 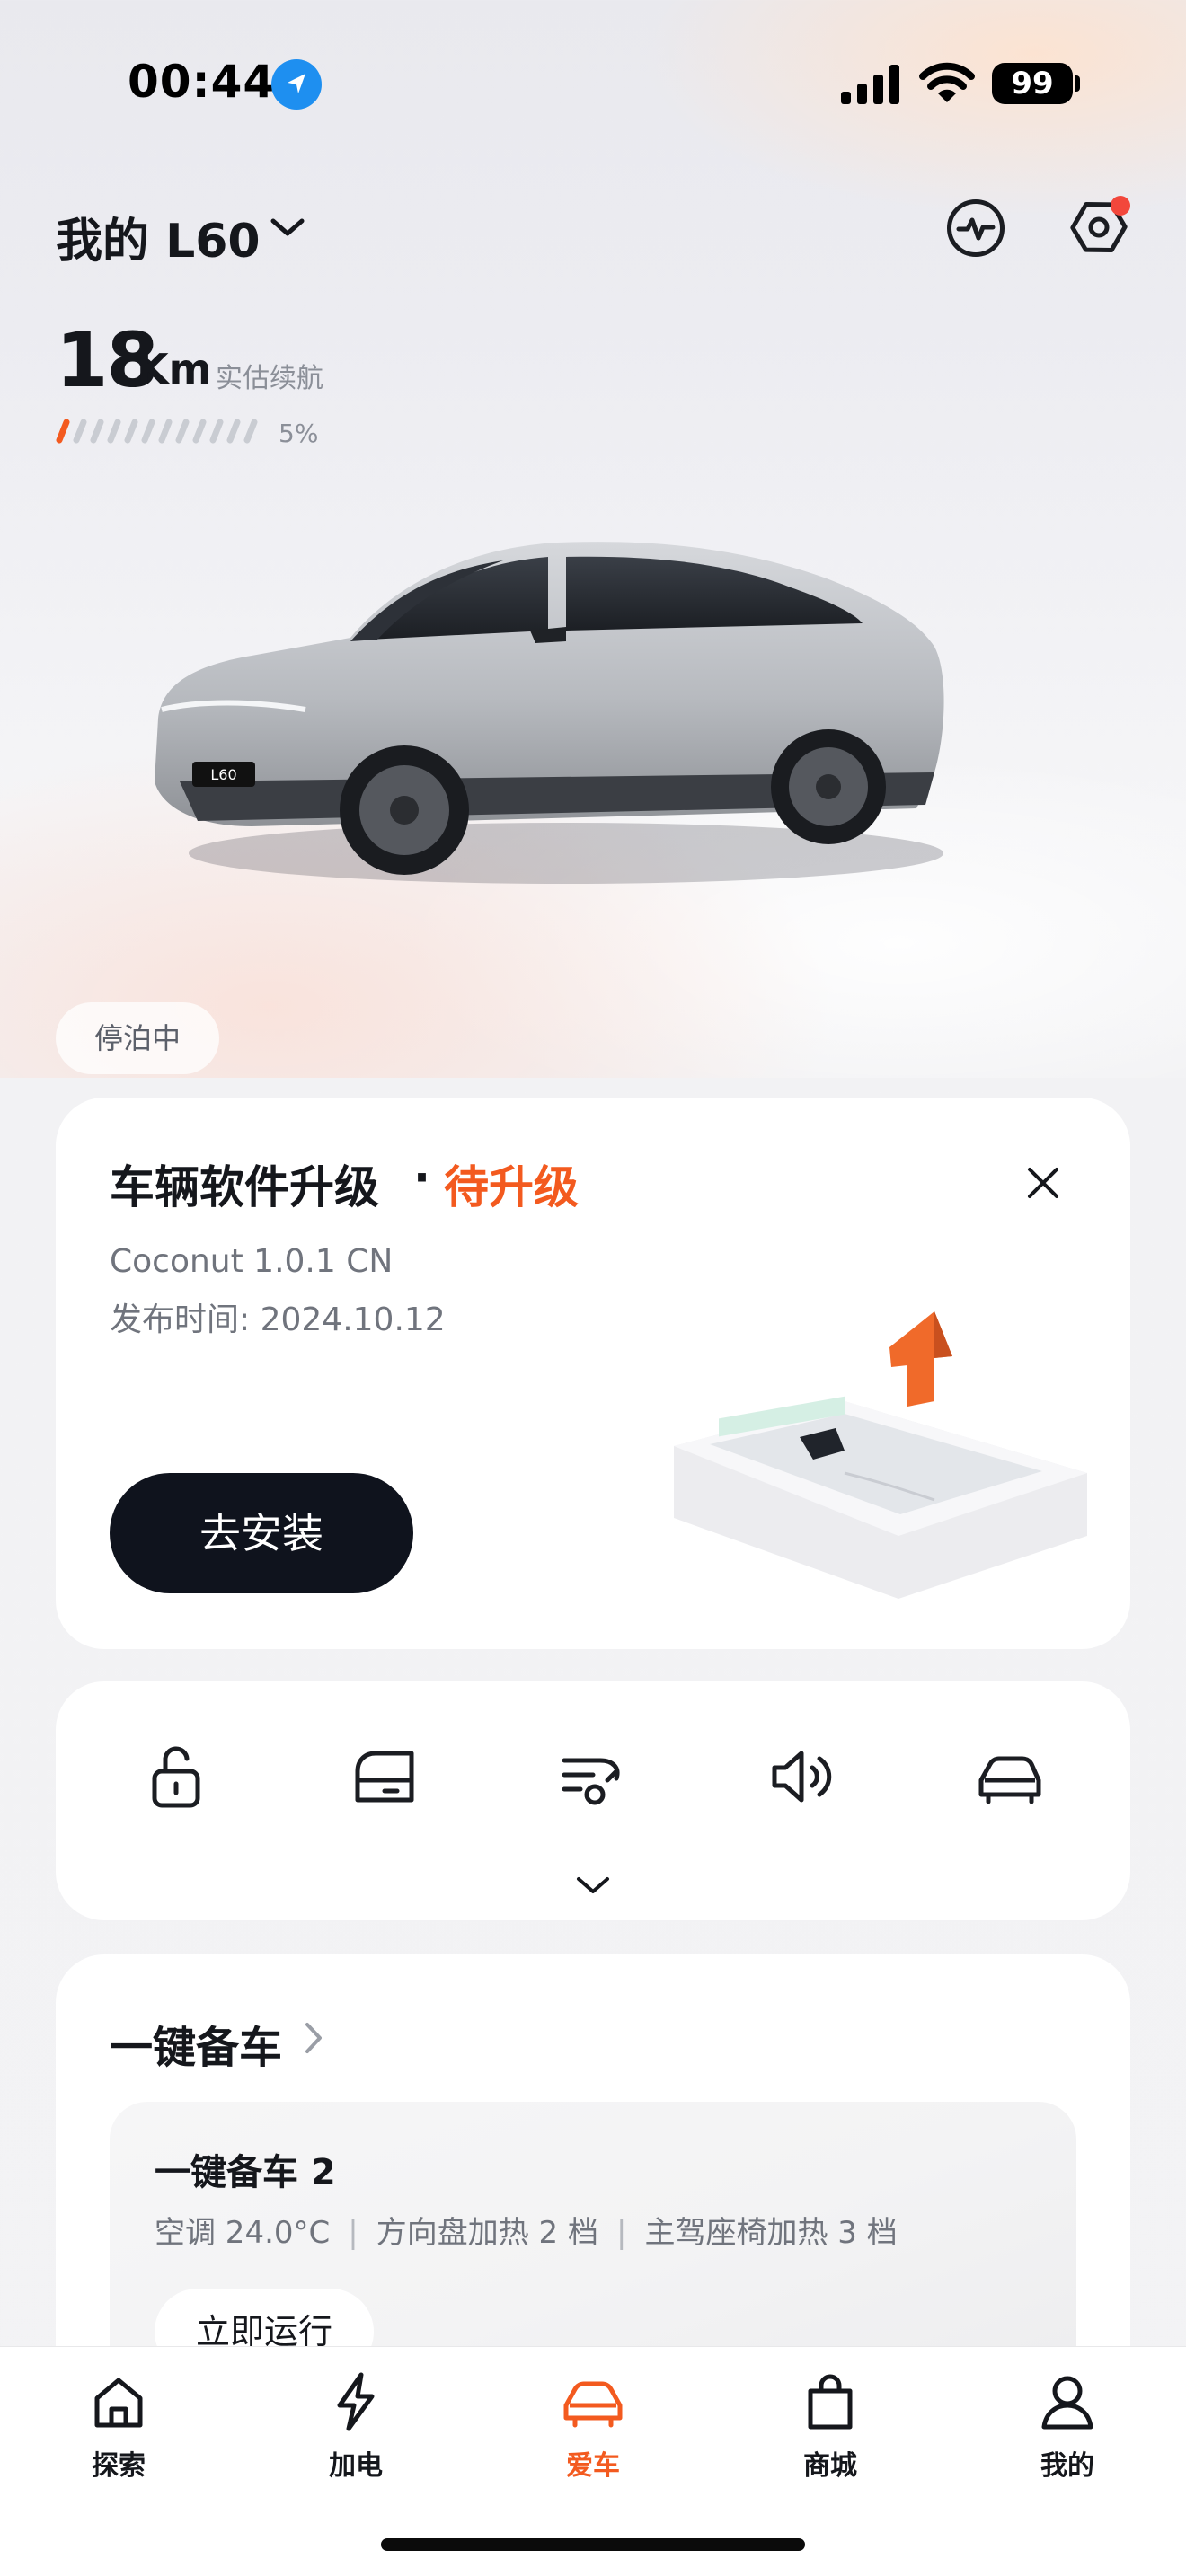 I want to click on home-icon, so click(x=118, y=2403).